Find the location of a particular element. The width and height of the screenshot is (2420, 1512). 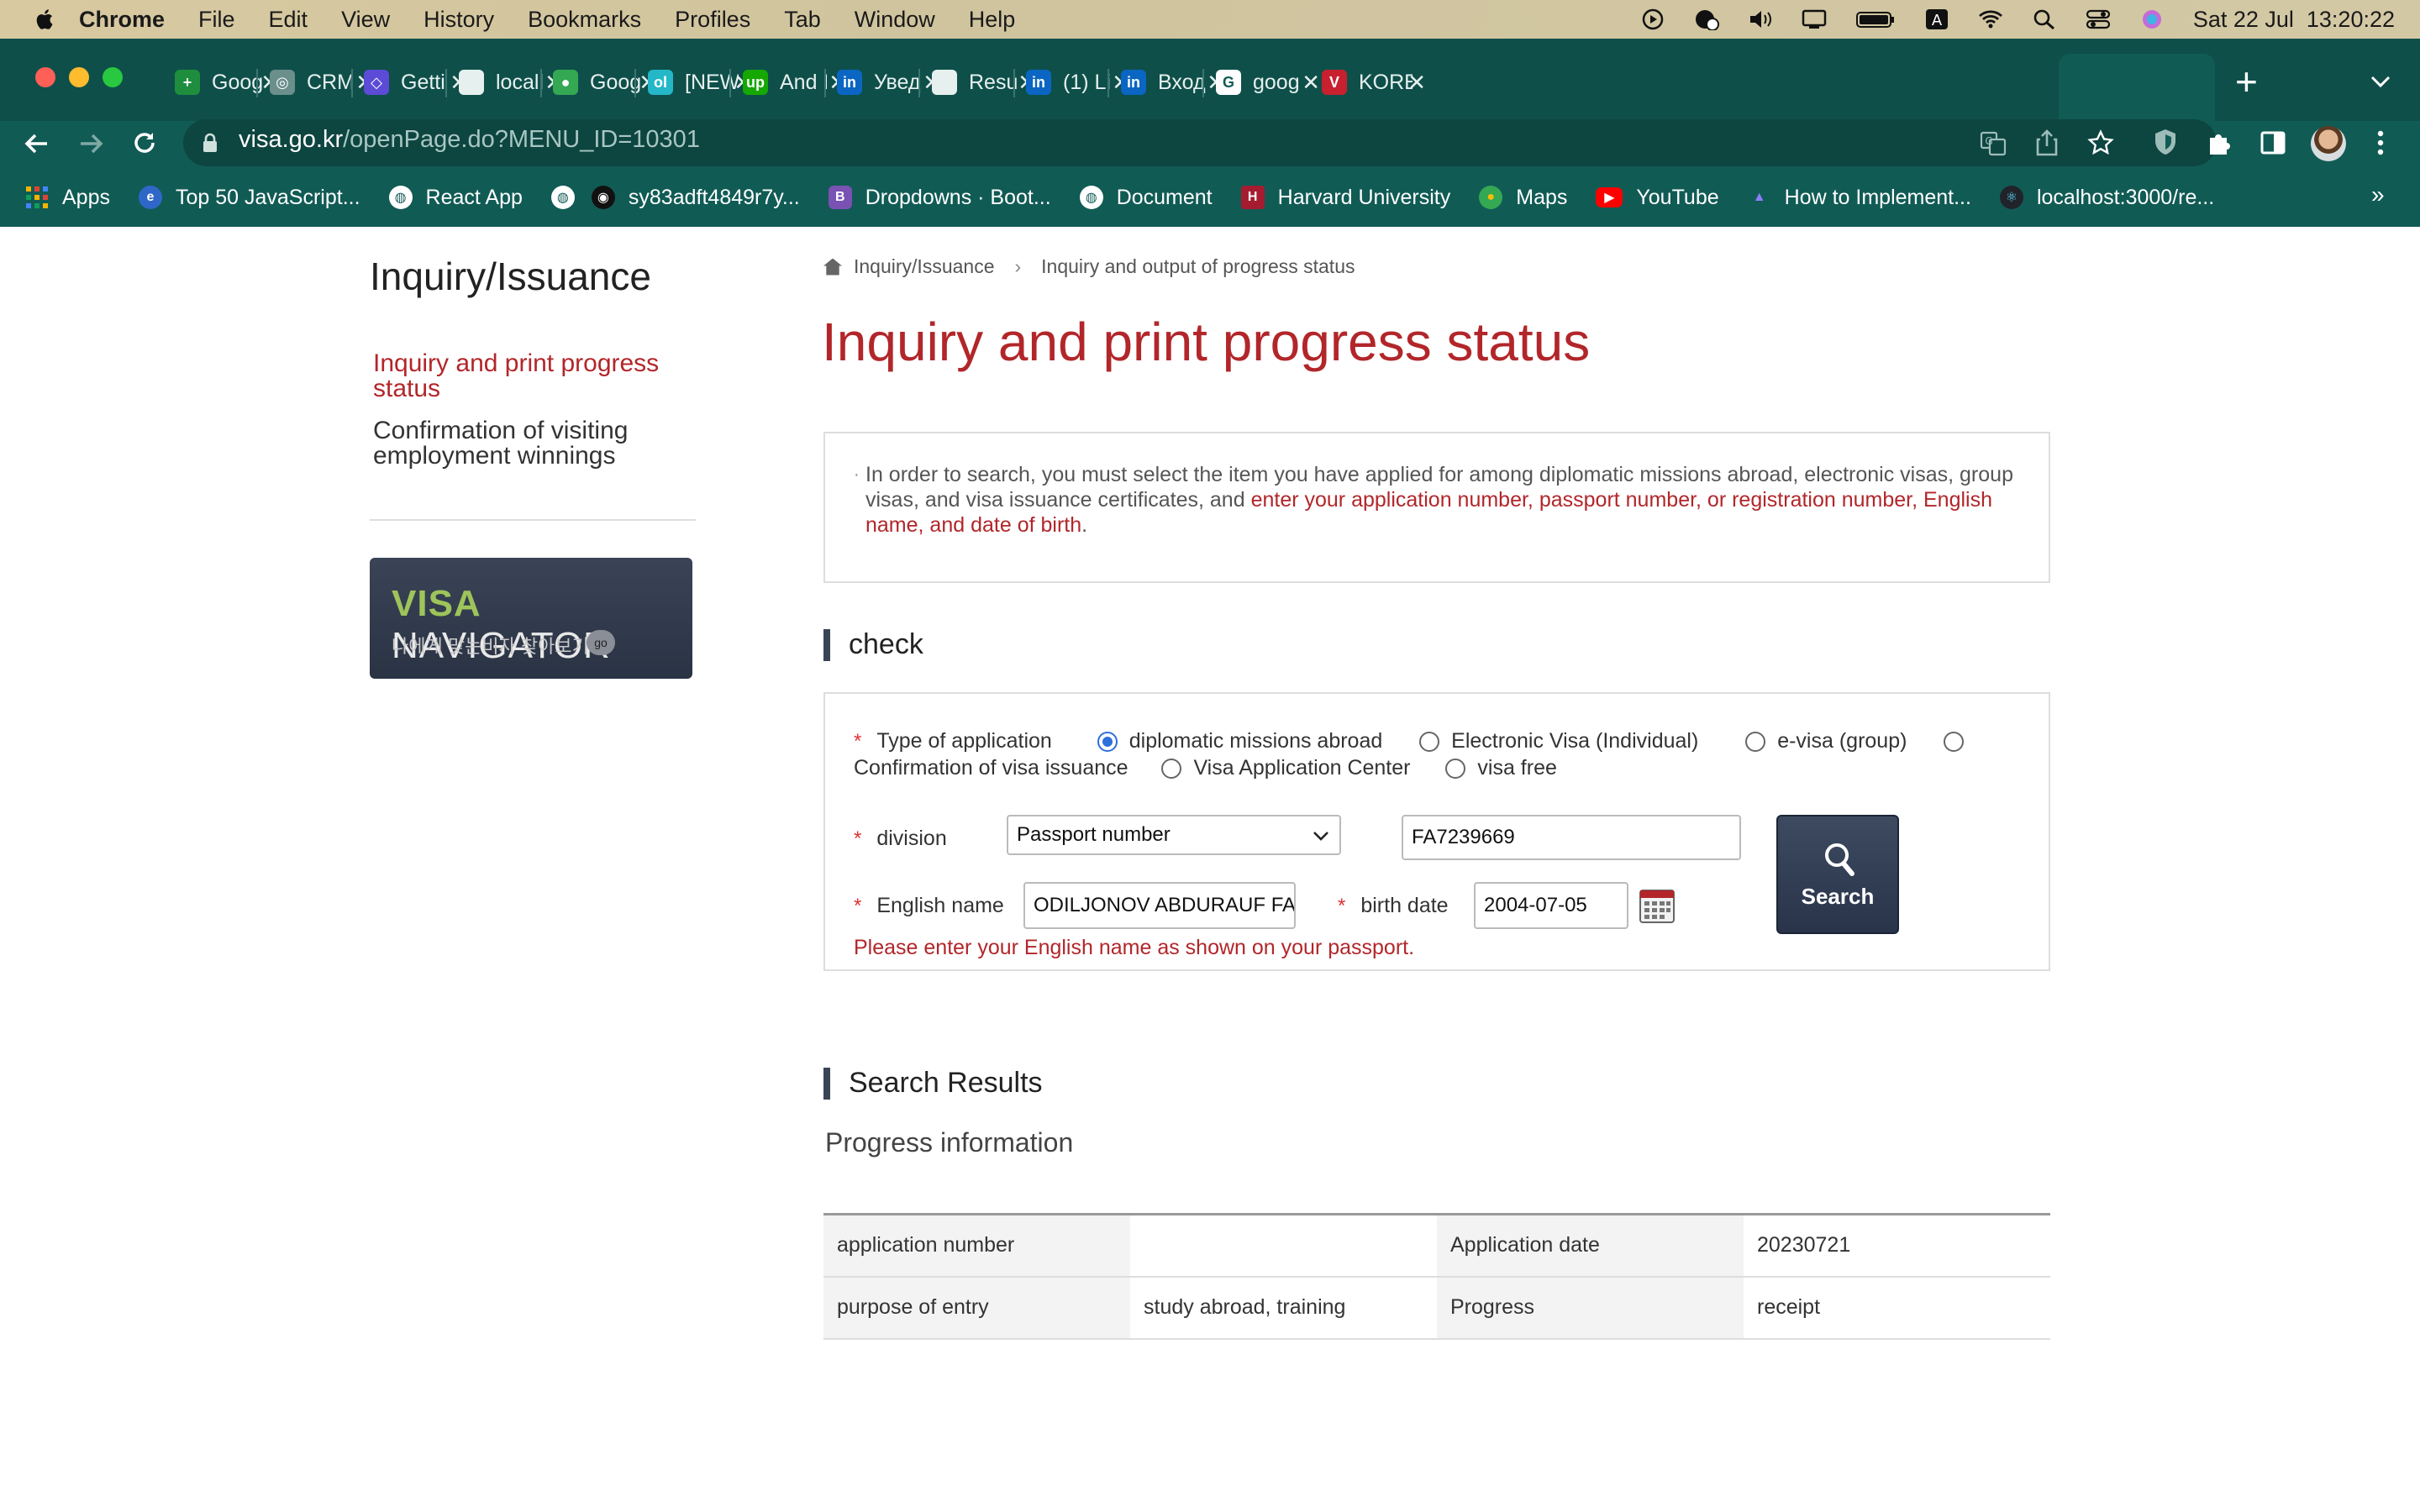

calendar-icon is located at coordinates (1657, 905).